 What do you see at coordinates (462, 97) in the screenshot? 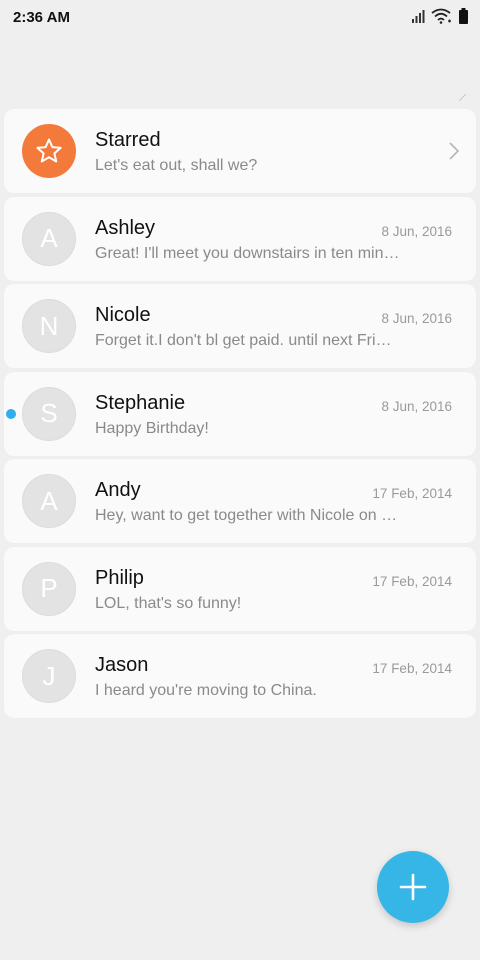
I see `corner-mark-icon` at bounding box center [462, 97].